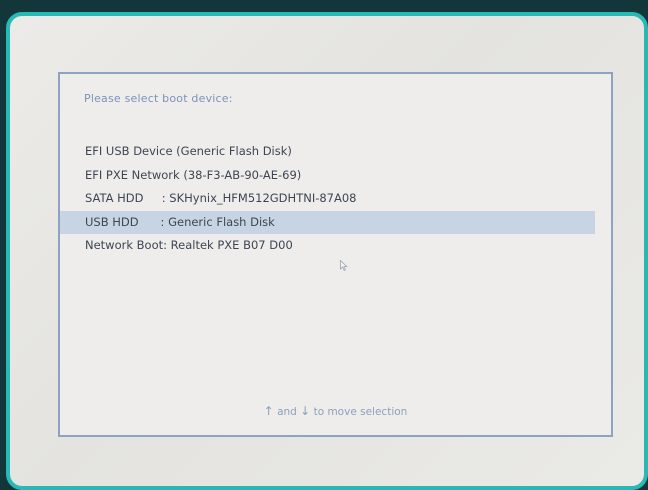 Image resolution: width=648 pixels, height=490 pixels. What do you see at coordinates (344, 265) in the screenshot?
I see `mouse-pointer-icon` at bounding box center [344, 265].